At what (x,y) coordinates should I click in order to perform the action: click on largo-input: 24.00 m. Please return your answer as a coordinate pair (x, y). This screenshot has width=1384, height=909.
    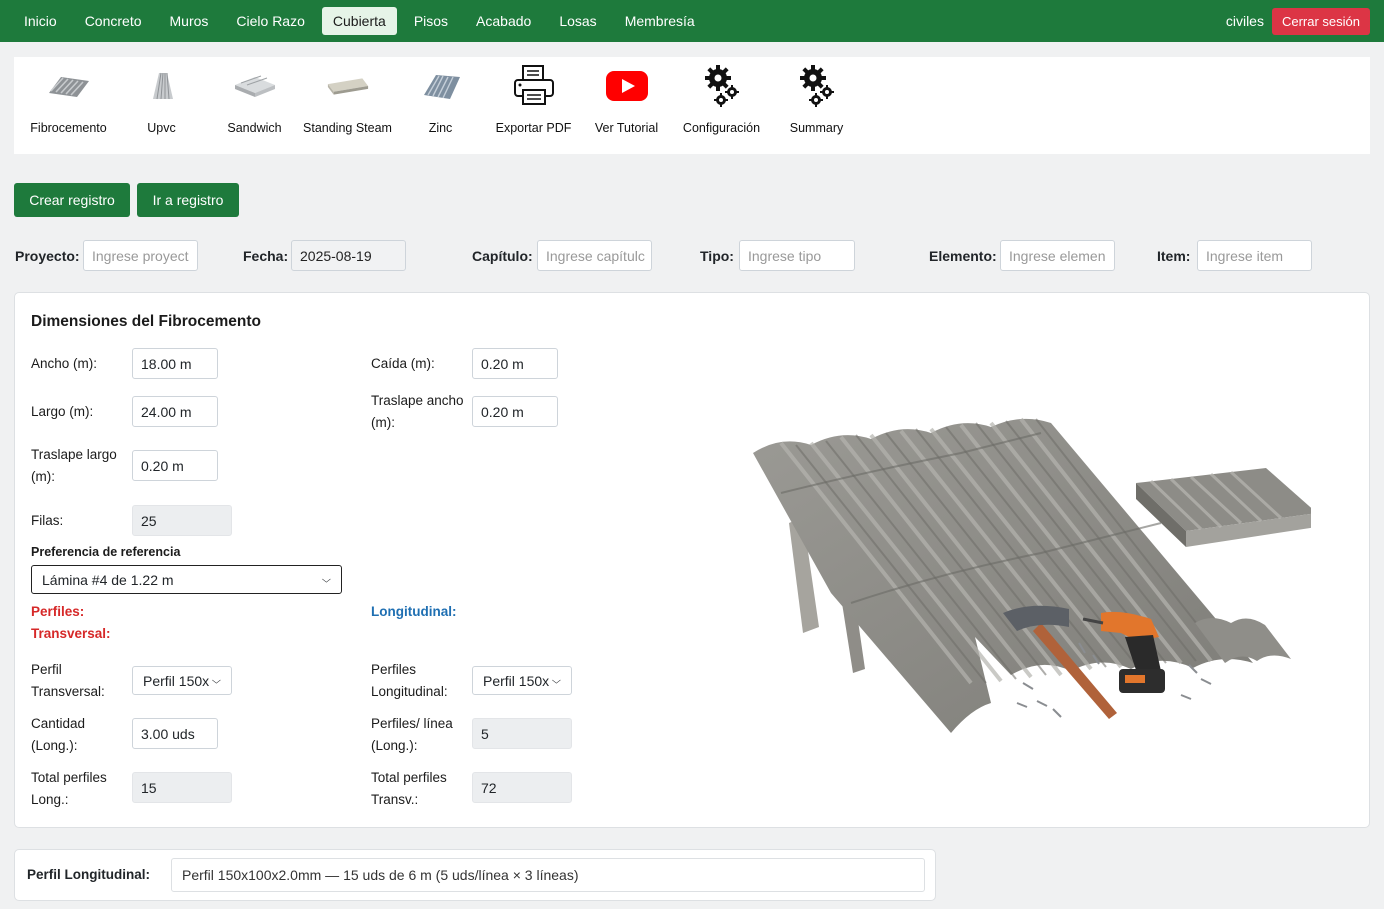
    Looking at the image, I should click on (175, 411).